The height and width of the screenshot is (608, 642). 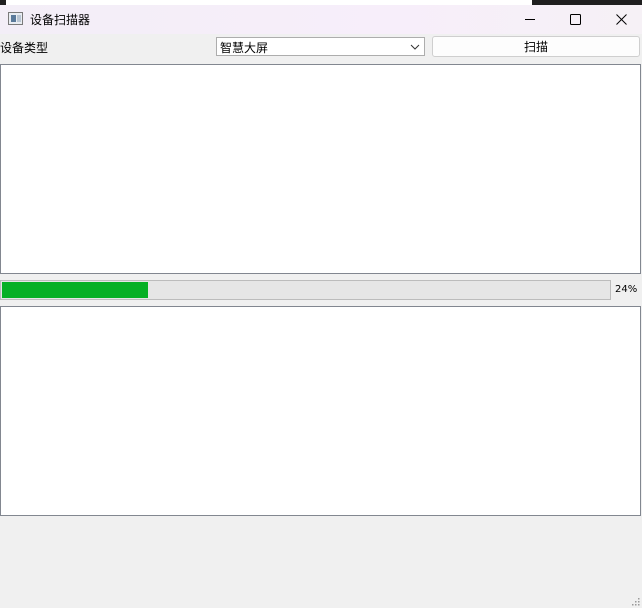 I want to click on app-window-icon, so click(x=15, y=18).